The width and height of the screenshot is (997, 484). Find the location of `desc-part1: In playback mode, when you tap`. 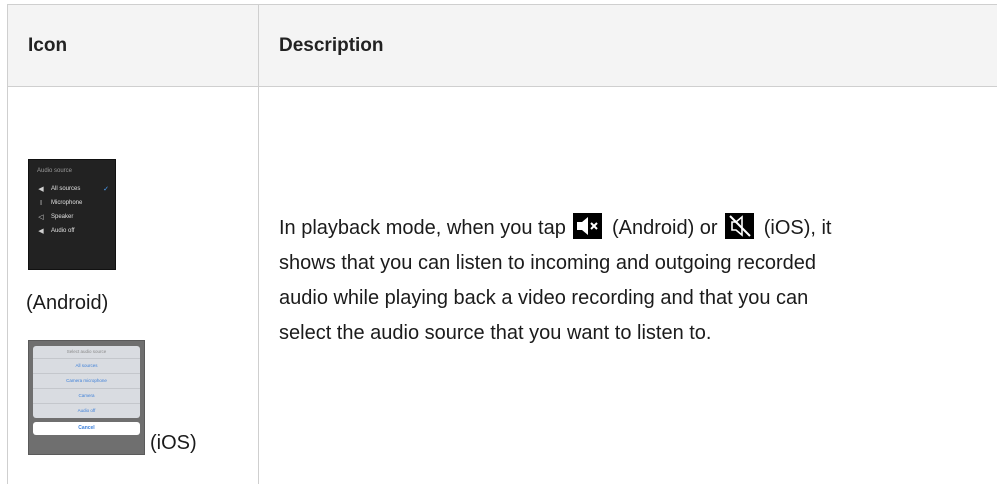

desc-part1: In playback mode, when you tap is located at coordinates (422, 228).